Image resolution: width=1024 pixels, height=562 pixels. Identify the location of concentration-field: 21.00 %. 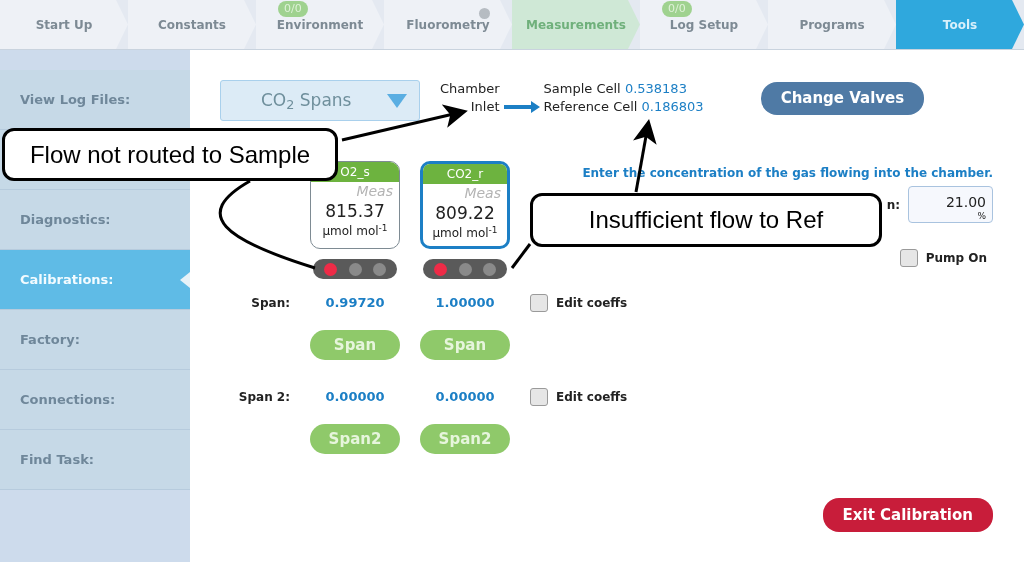
(950, 204).